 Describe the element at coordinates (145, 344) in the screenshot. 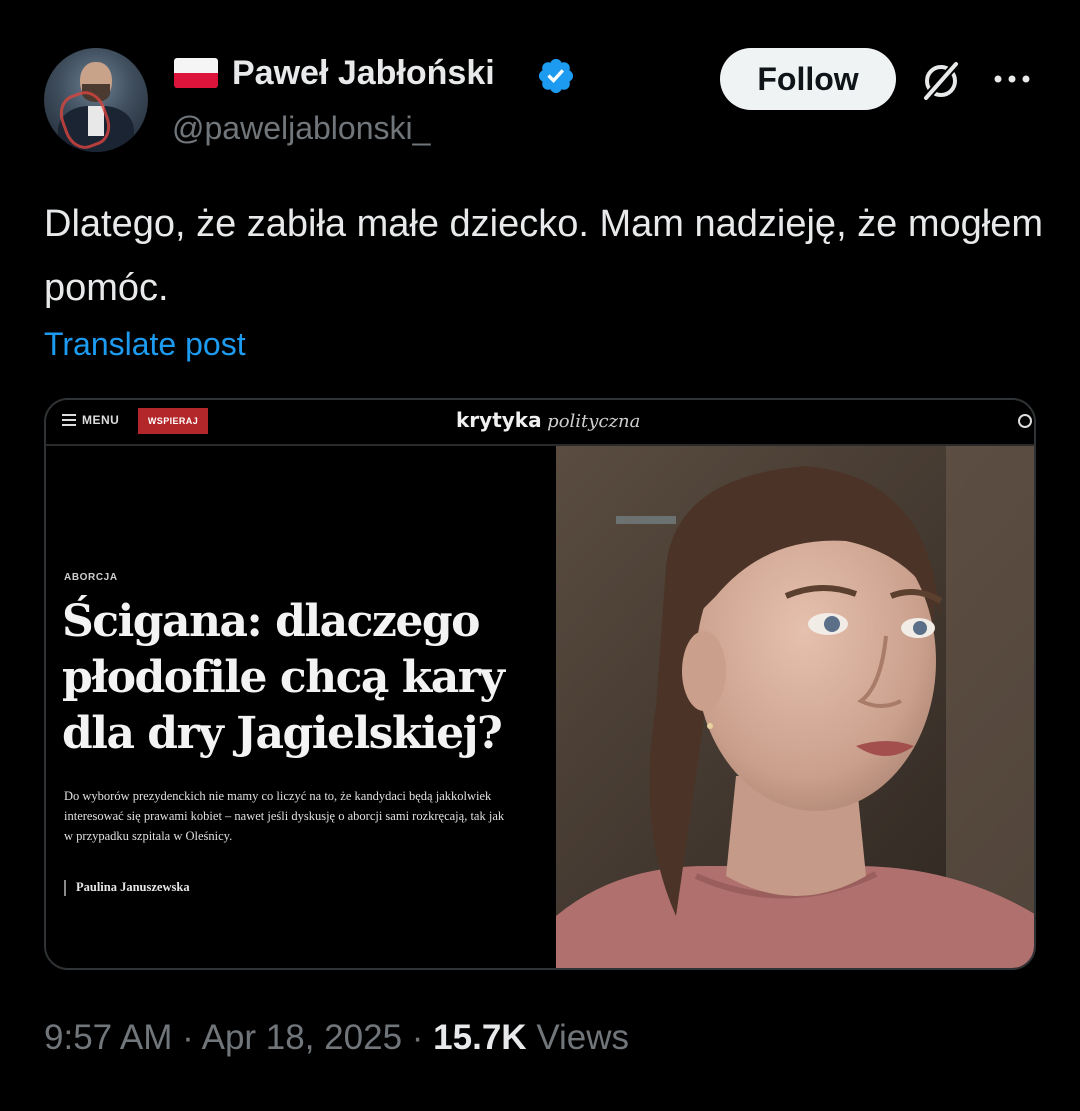

I see `translate-post-link: Translate post` at that location.